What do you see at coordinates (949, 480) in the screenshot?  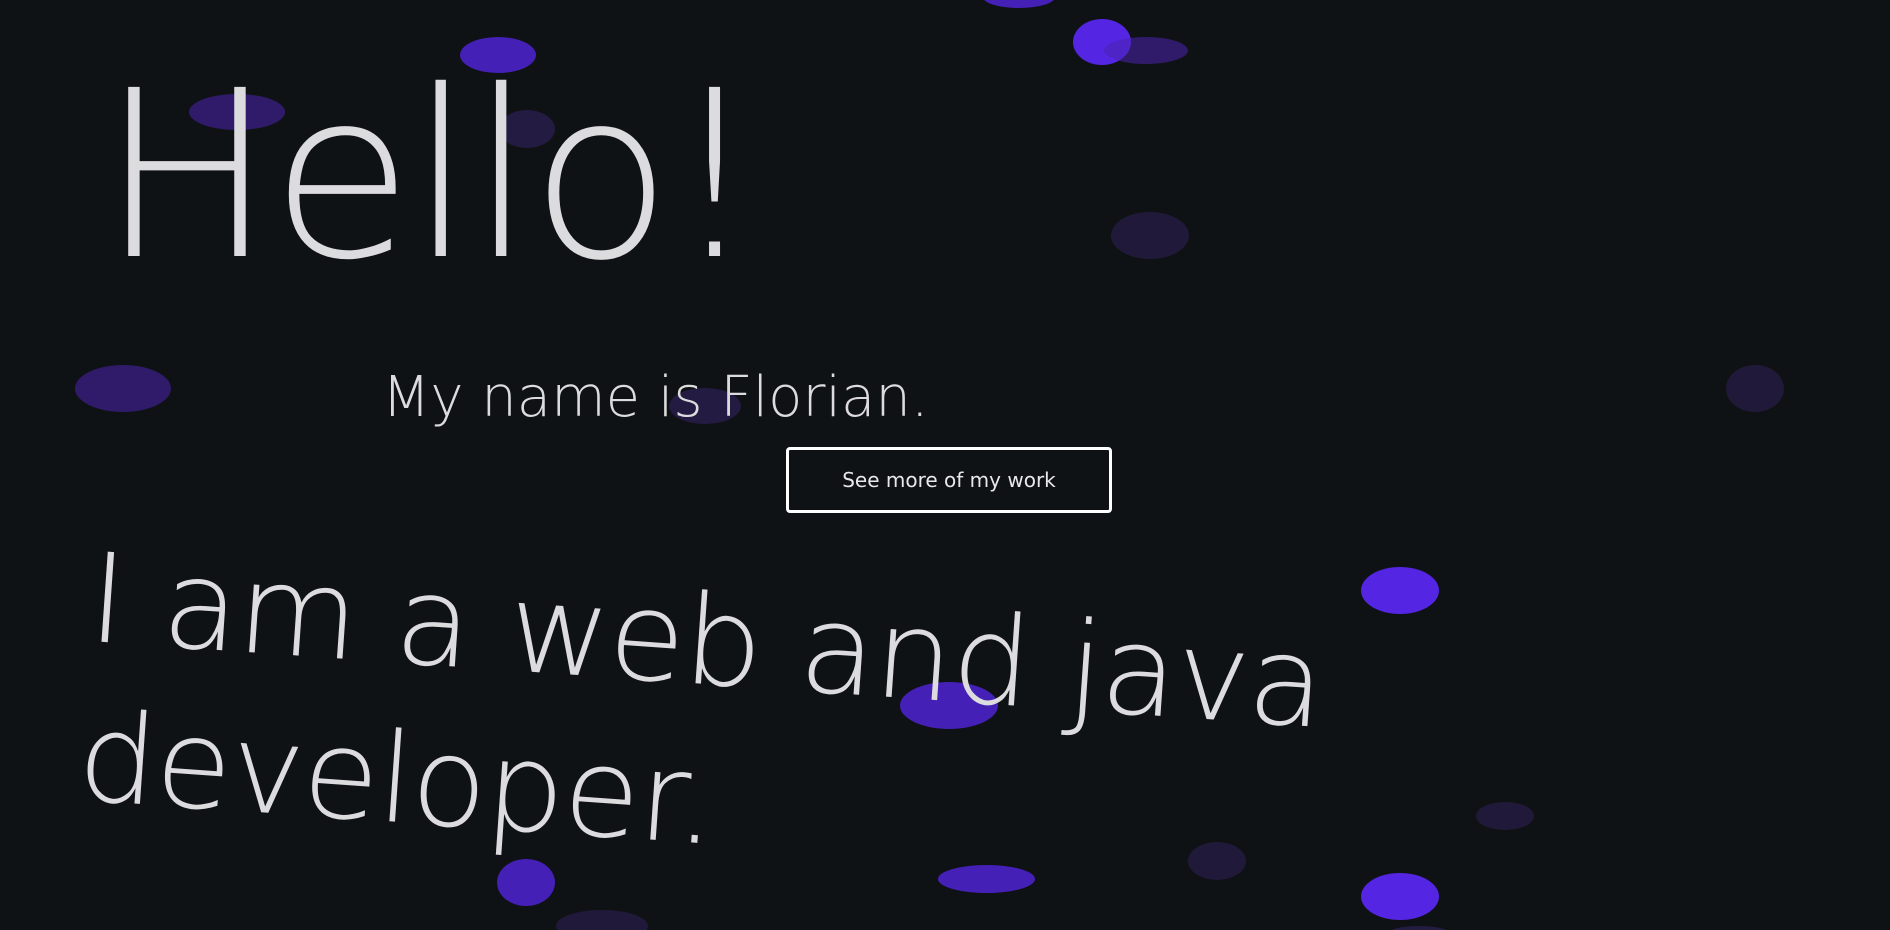 I see `see-more-work-button: See more of my work` at bounding box center [949, 480].